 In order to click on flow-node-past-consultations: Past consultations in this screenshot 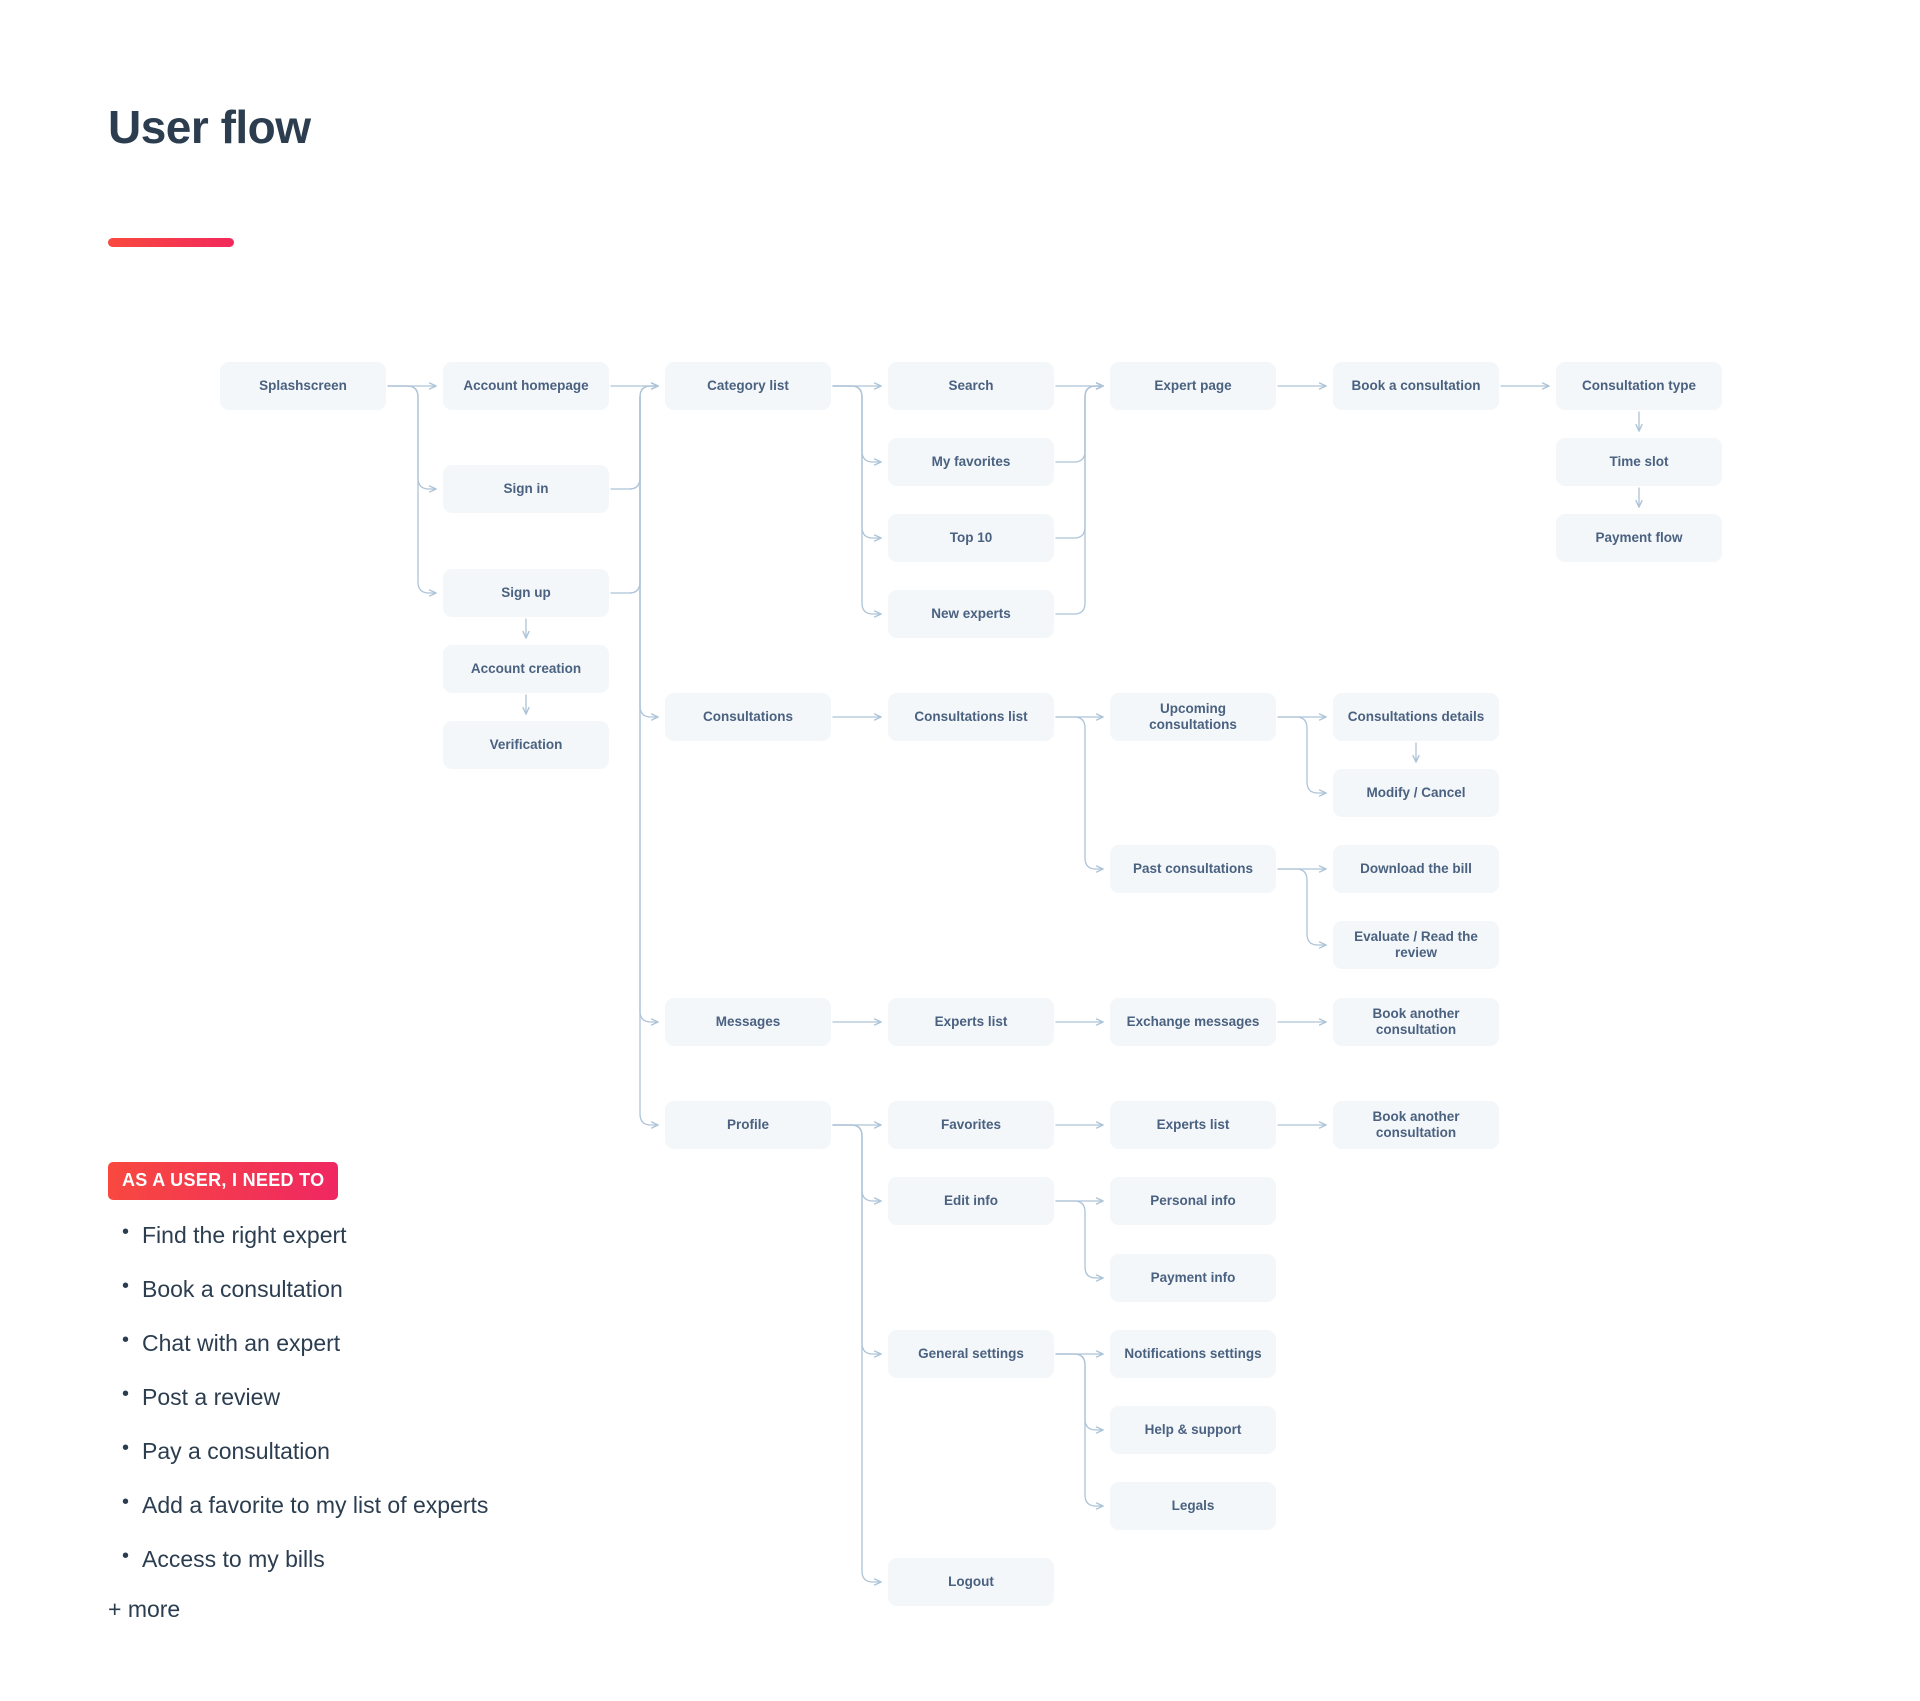, I will do `click(1193, 869)`.